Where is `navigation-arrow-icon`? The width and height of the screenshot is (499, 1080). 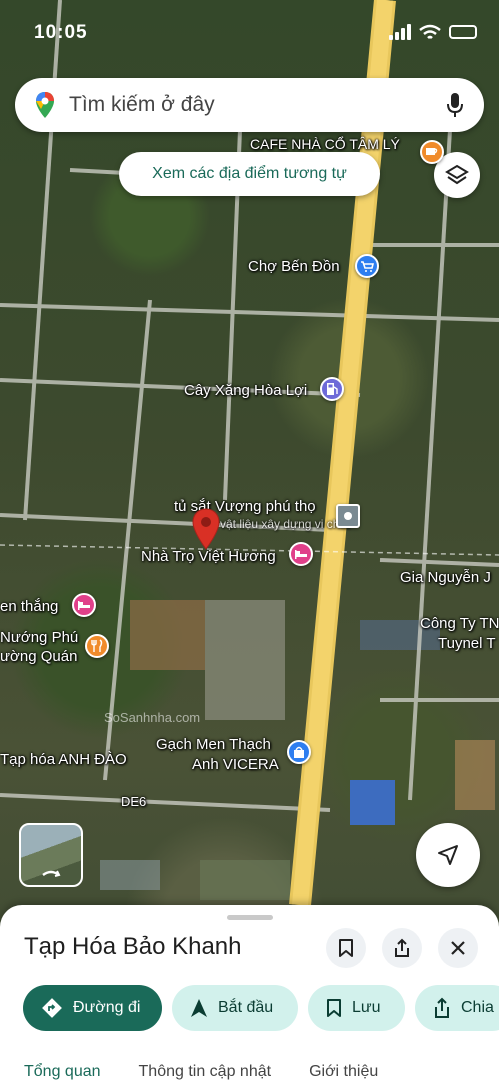
navigation-arrow-icon is located at coordinates (448, 855).